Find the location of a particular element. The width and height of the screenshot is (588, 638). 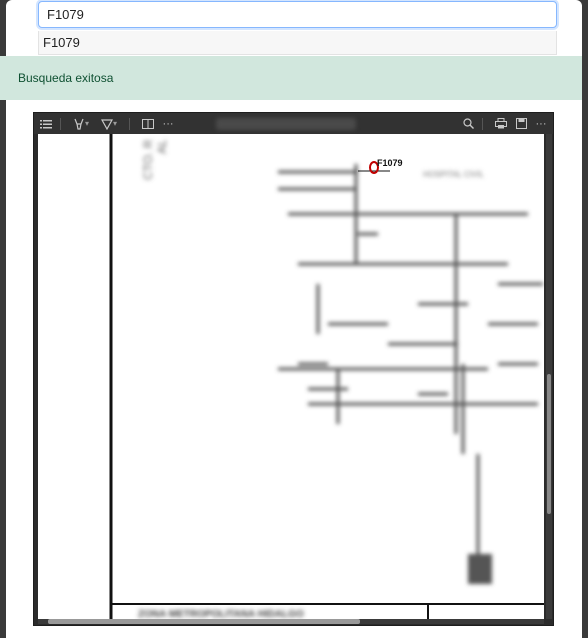

blurred-toolbar-region is located at coordinates (286, 123).